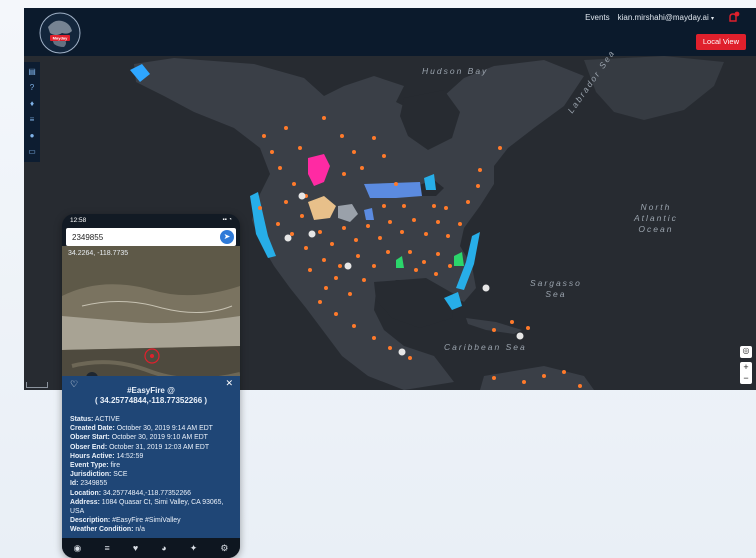 The height and width of the screenshot is (558, 756). I want to click on scale-bar, so click(37, 385).